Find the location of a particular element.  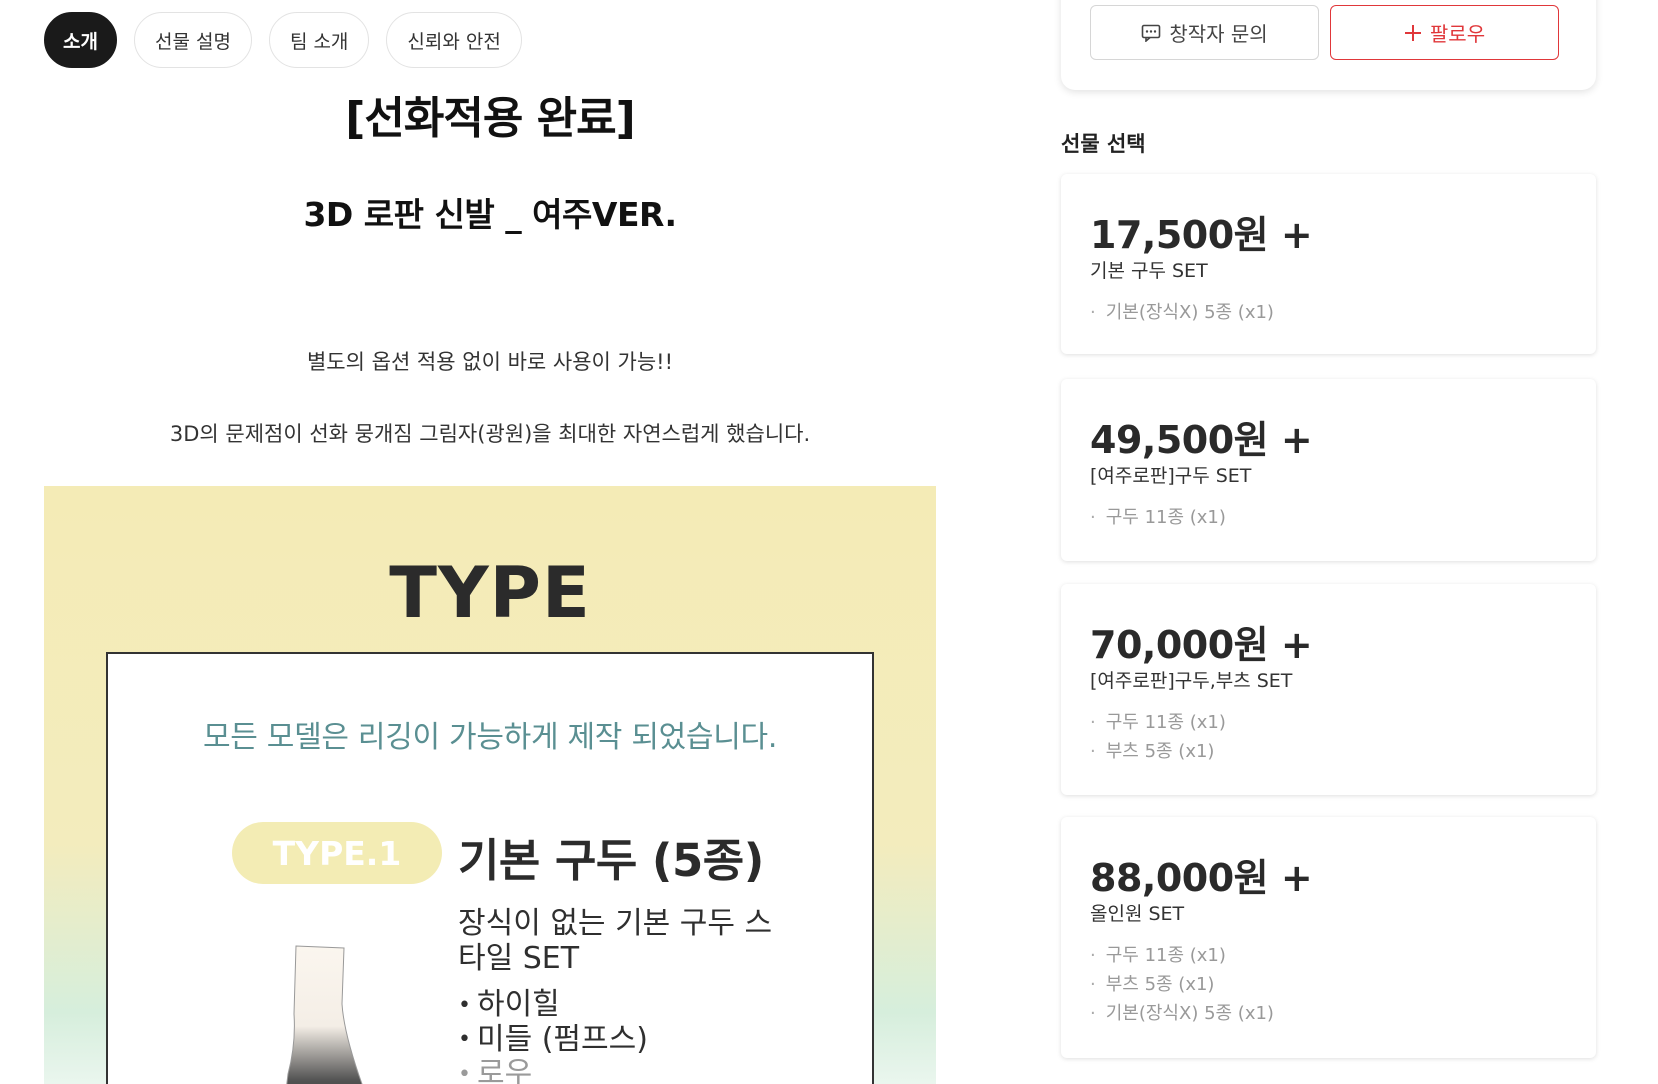

gift-option: 49,500원 + [여주로판]구두 SET 구두 11종 (x1) is located at coordinates (1328, 470).